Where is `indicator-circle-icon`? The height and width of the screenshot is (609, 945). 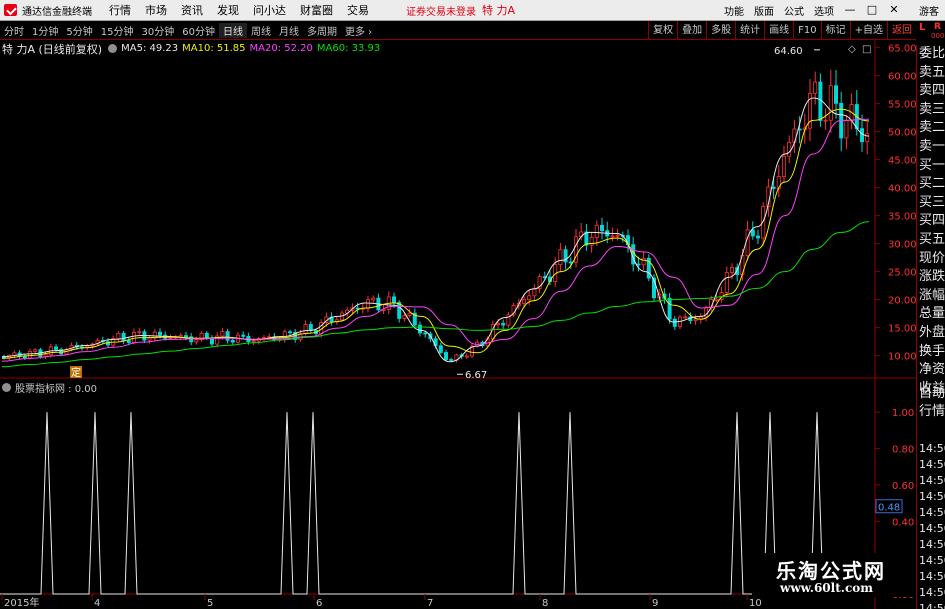 indicator-circle-icon is located at coordinates (6, 387).